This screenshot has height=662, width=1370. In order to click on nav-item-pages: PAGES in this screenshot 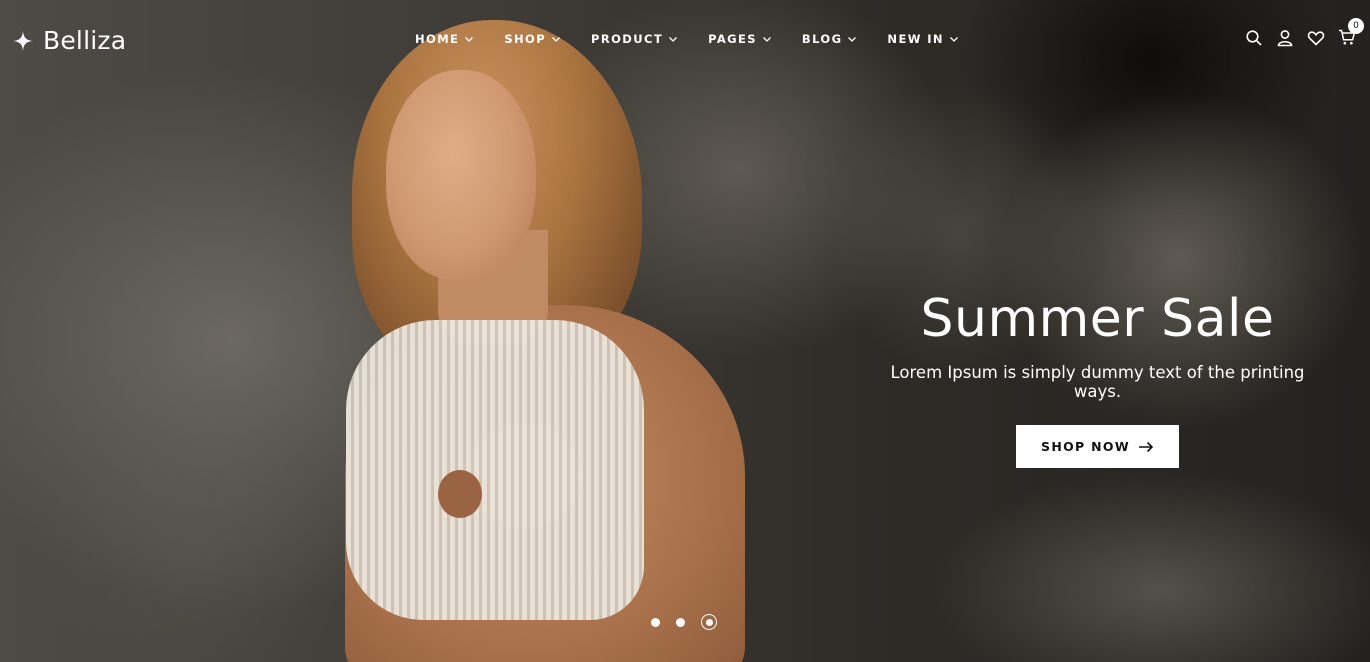, I will do `click(740, 39)`.